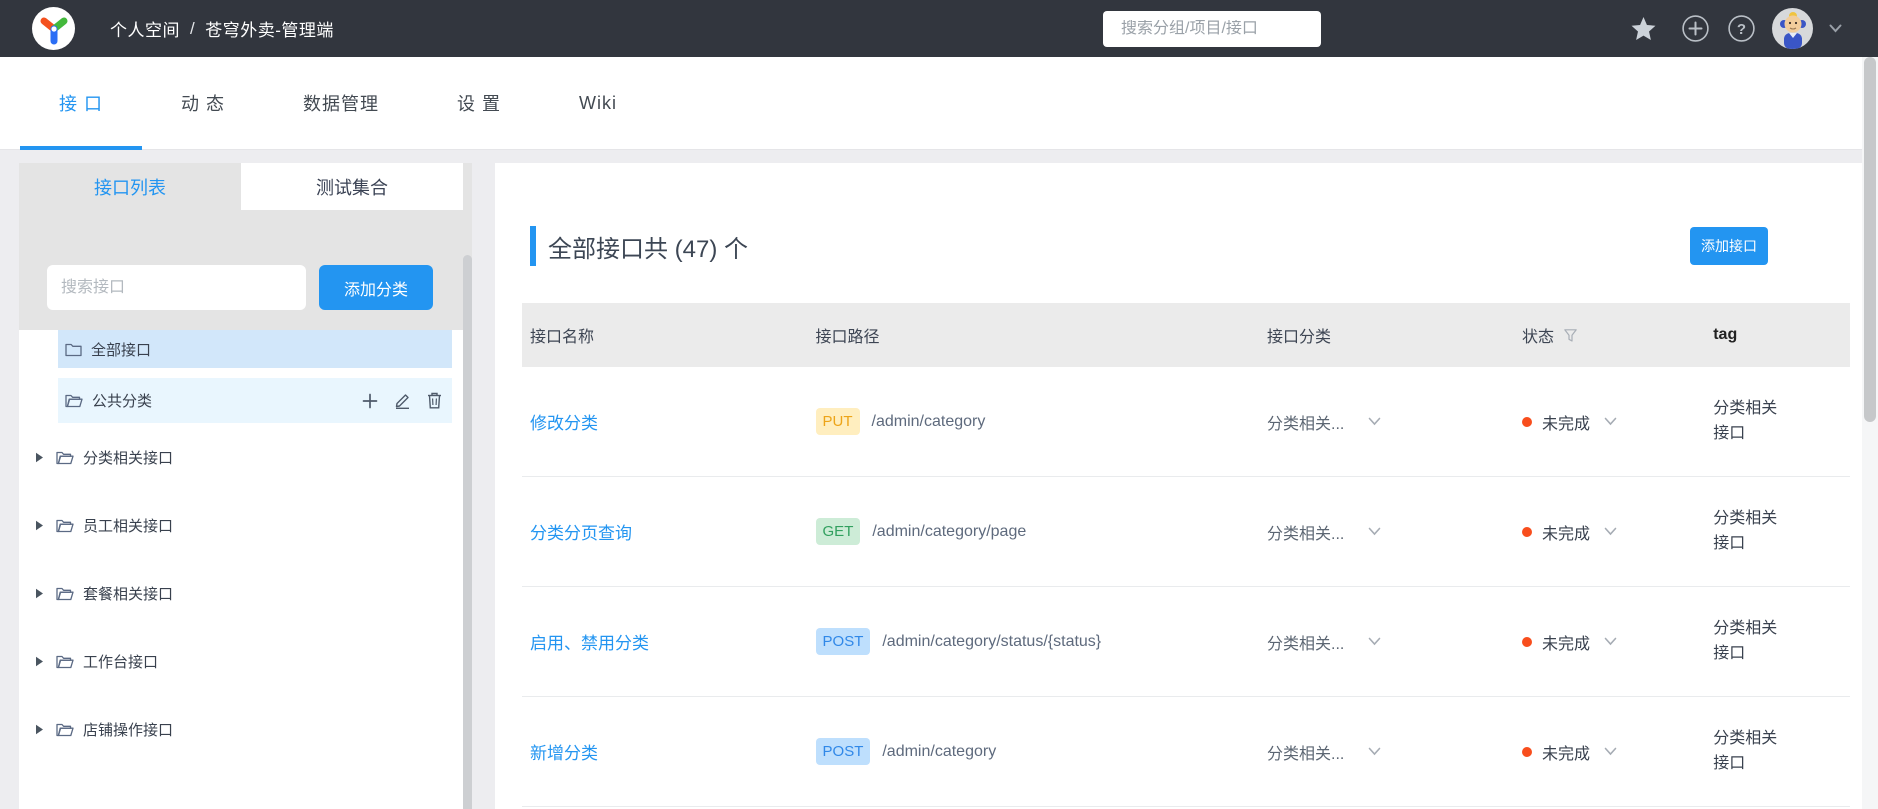 The image size is (1878, 809). I want to click on tree-branch-label: 店铺操作接口, so click(128, 730).